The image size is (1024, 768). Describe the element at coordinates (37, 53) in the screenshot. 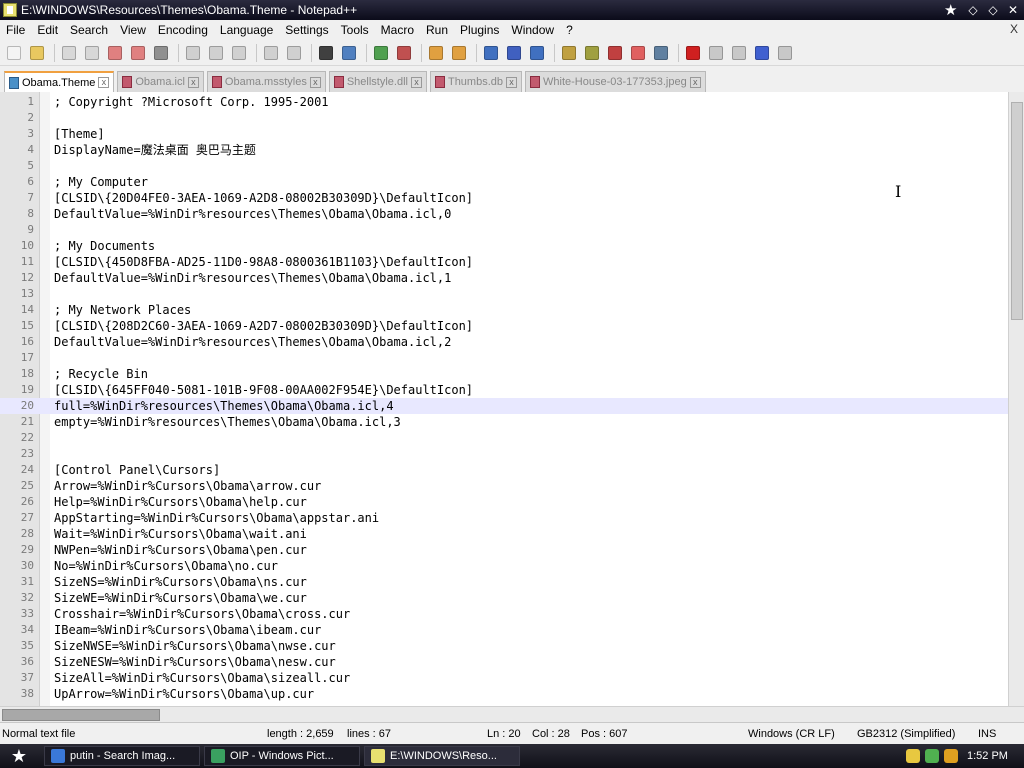

I see `open-file-button` at that location.